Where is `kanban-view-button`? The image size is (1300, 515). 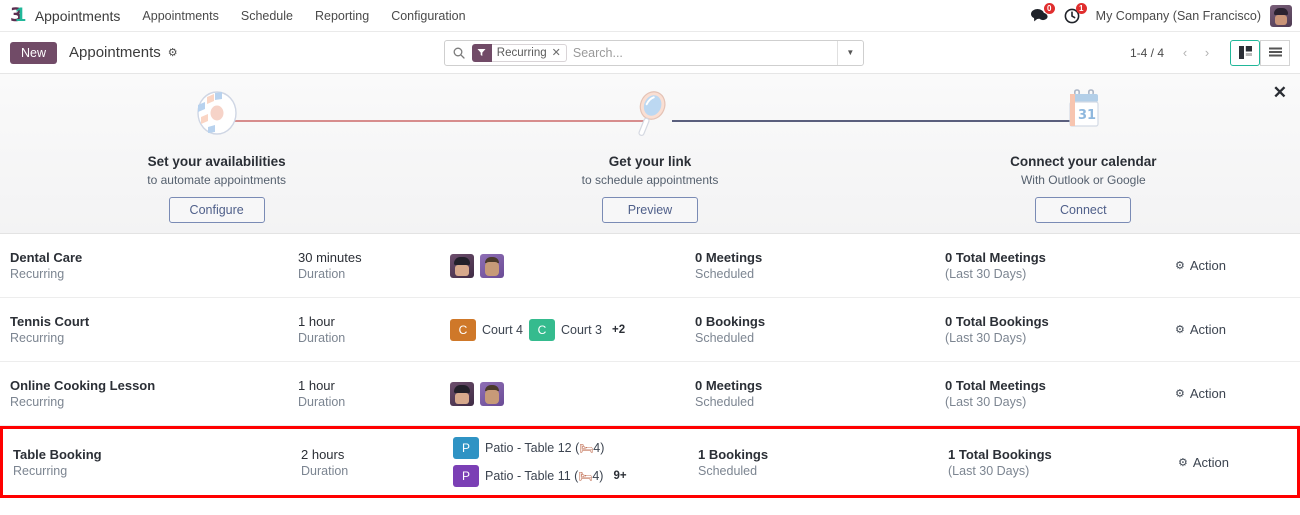 kanban-view-button is located at coordinates (1245, 52).